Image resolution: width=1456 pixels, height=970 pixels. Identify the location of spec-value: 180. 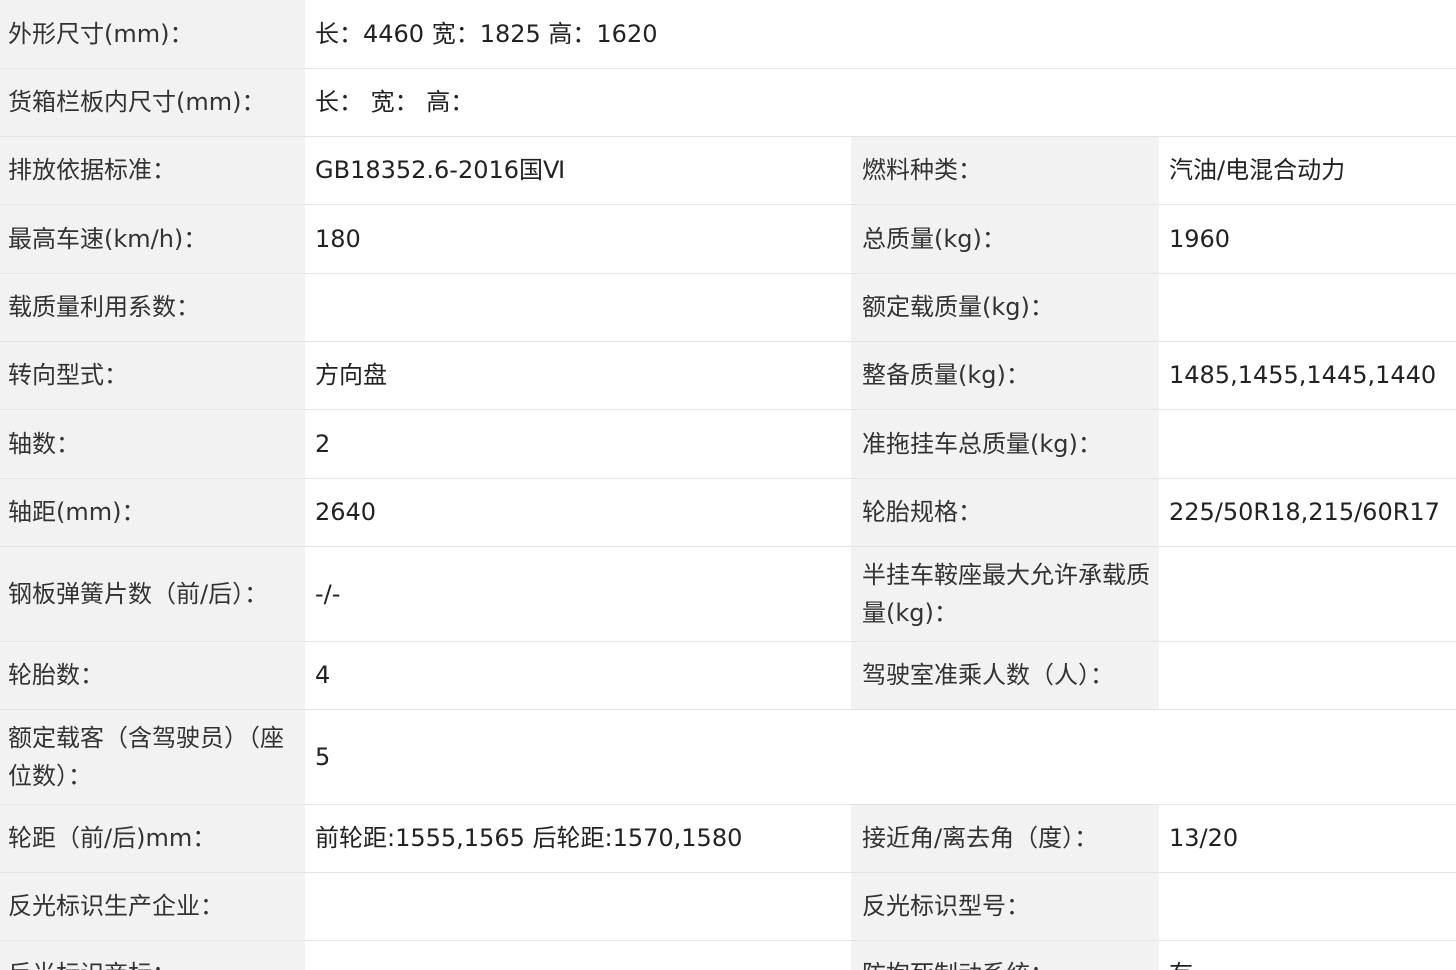
(578, 239).